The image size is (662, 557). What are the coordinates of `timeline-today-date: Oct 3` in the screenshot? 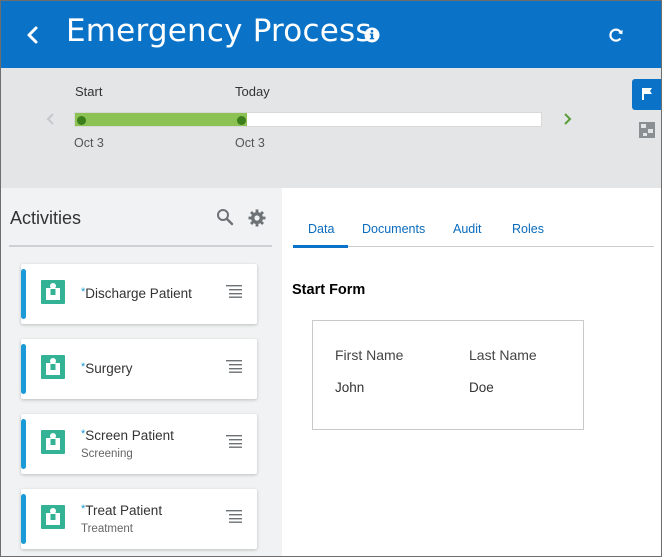 It's located at (250, 143).